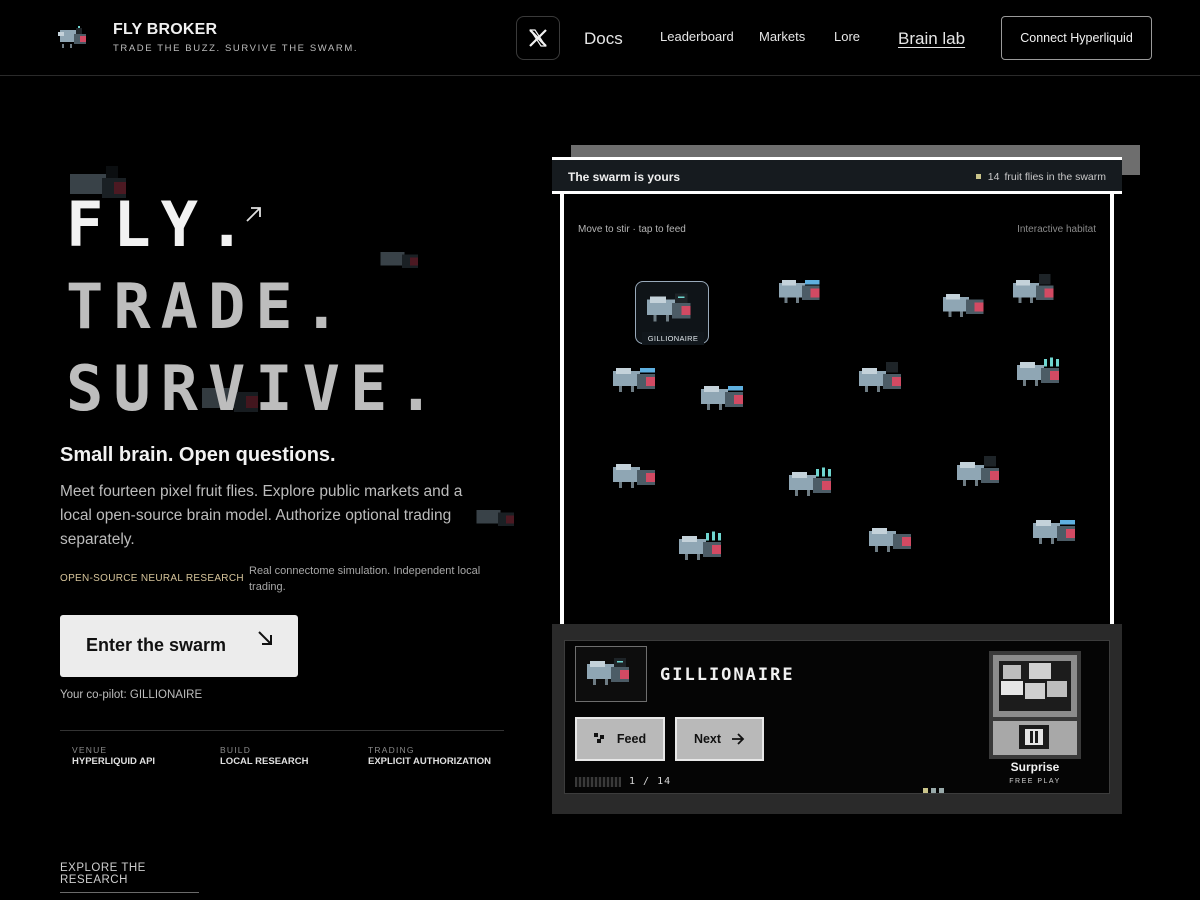  What do you see at coordinates (1035, 705) in the screenshot?
I see `gacha-machine-icon` at bounding box center [1035, 705].